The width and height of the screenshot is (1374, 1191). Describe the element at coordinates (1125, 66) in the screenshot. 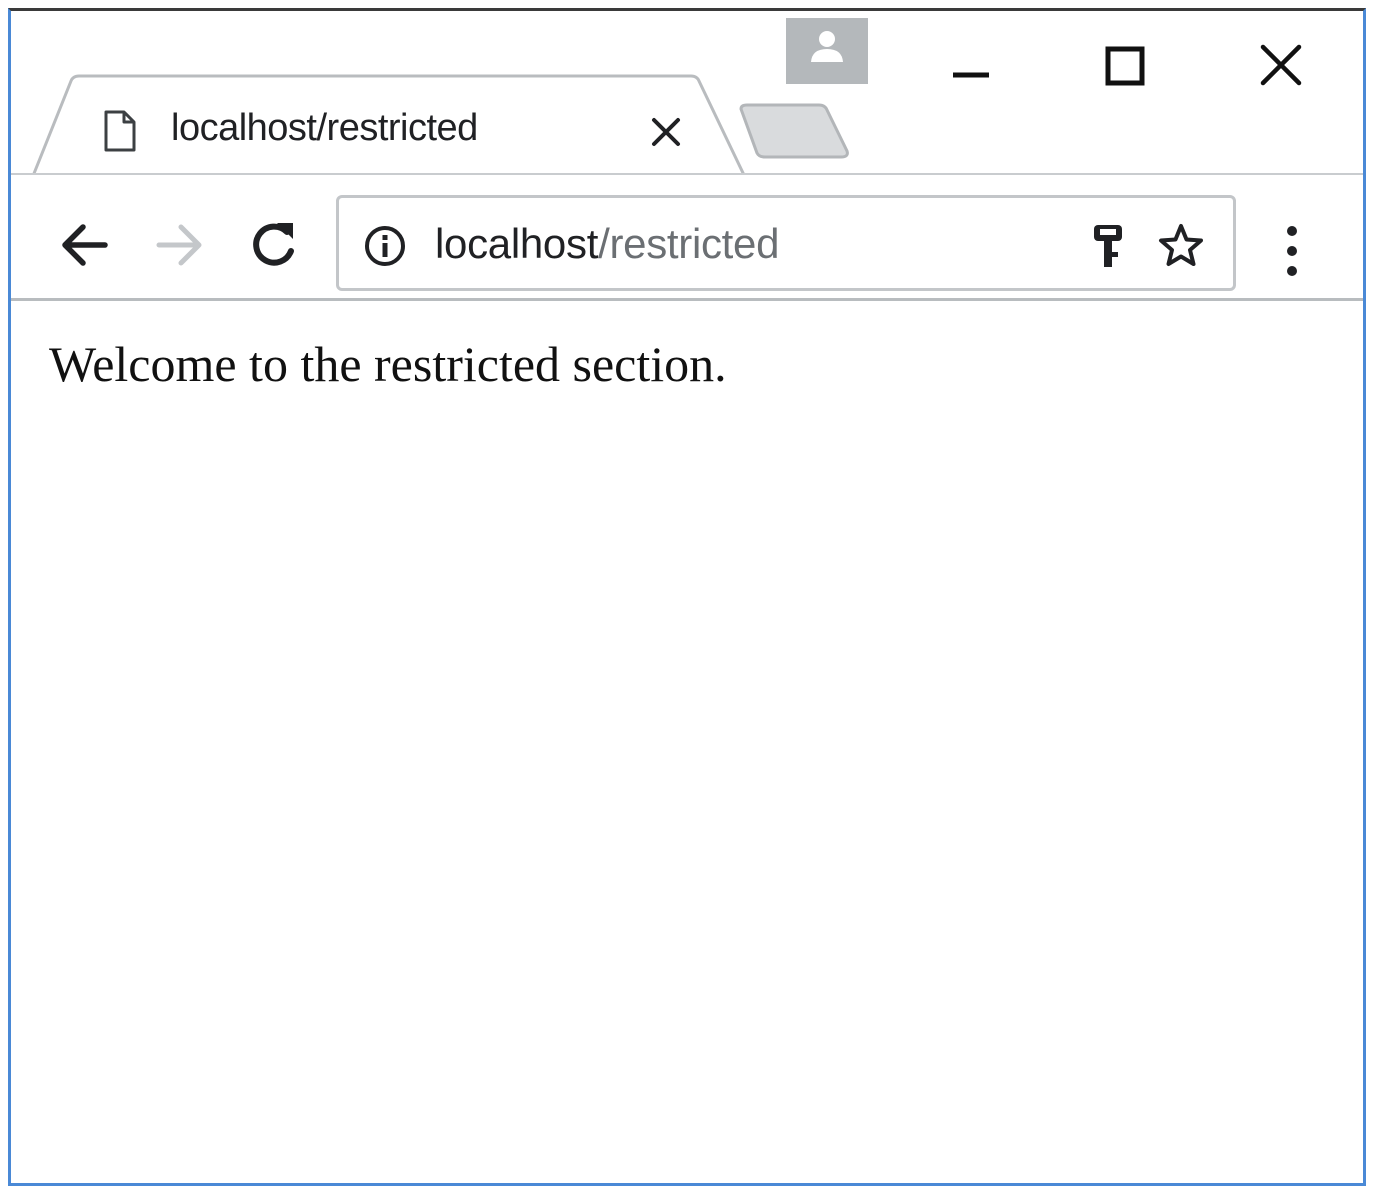

I see `maximize-icon` at that location.